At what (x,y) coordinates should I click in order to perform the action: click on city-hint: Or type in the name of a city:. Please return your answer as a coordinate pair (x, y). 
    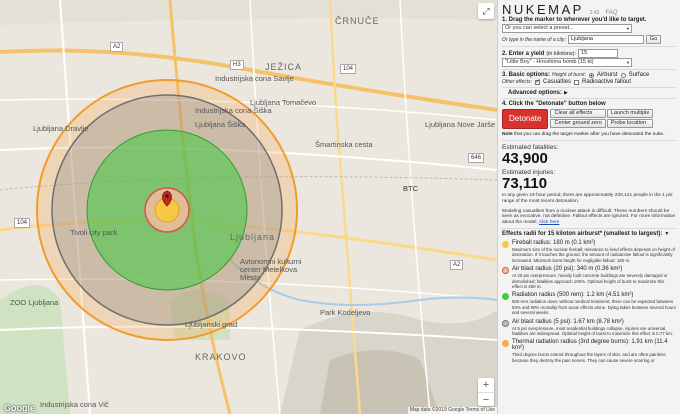
    Looking at the image, I should click on (534, 39).